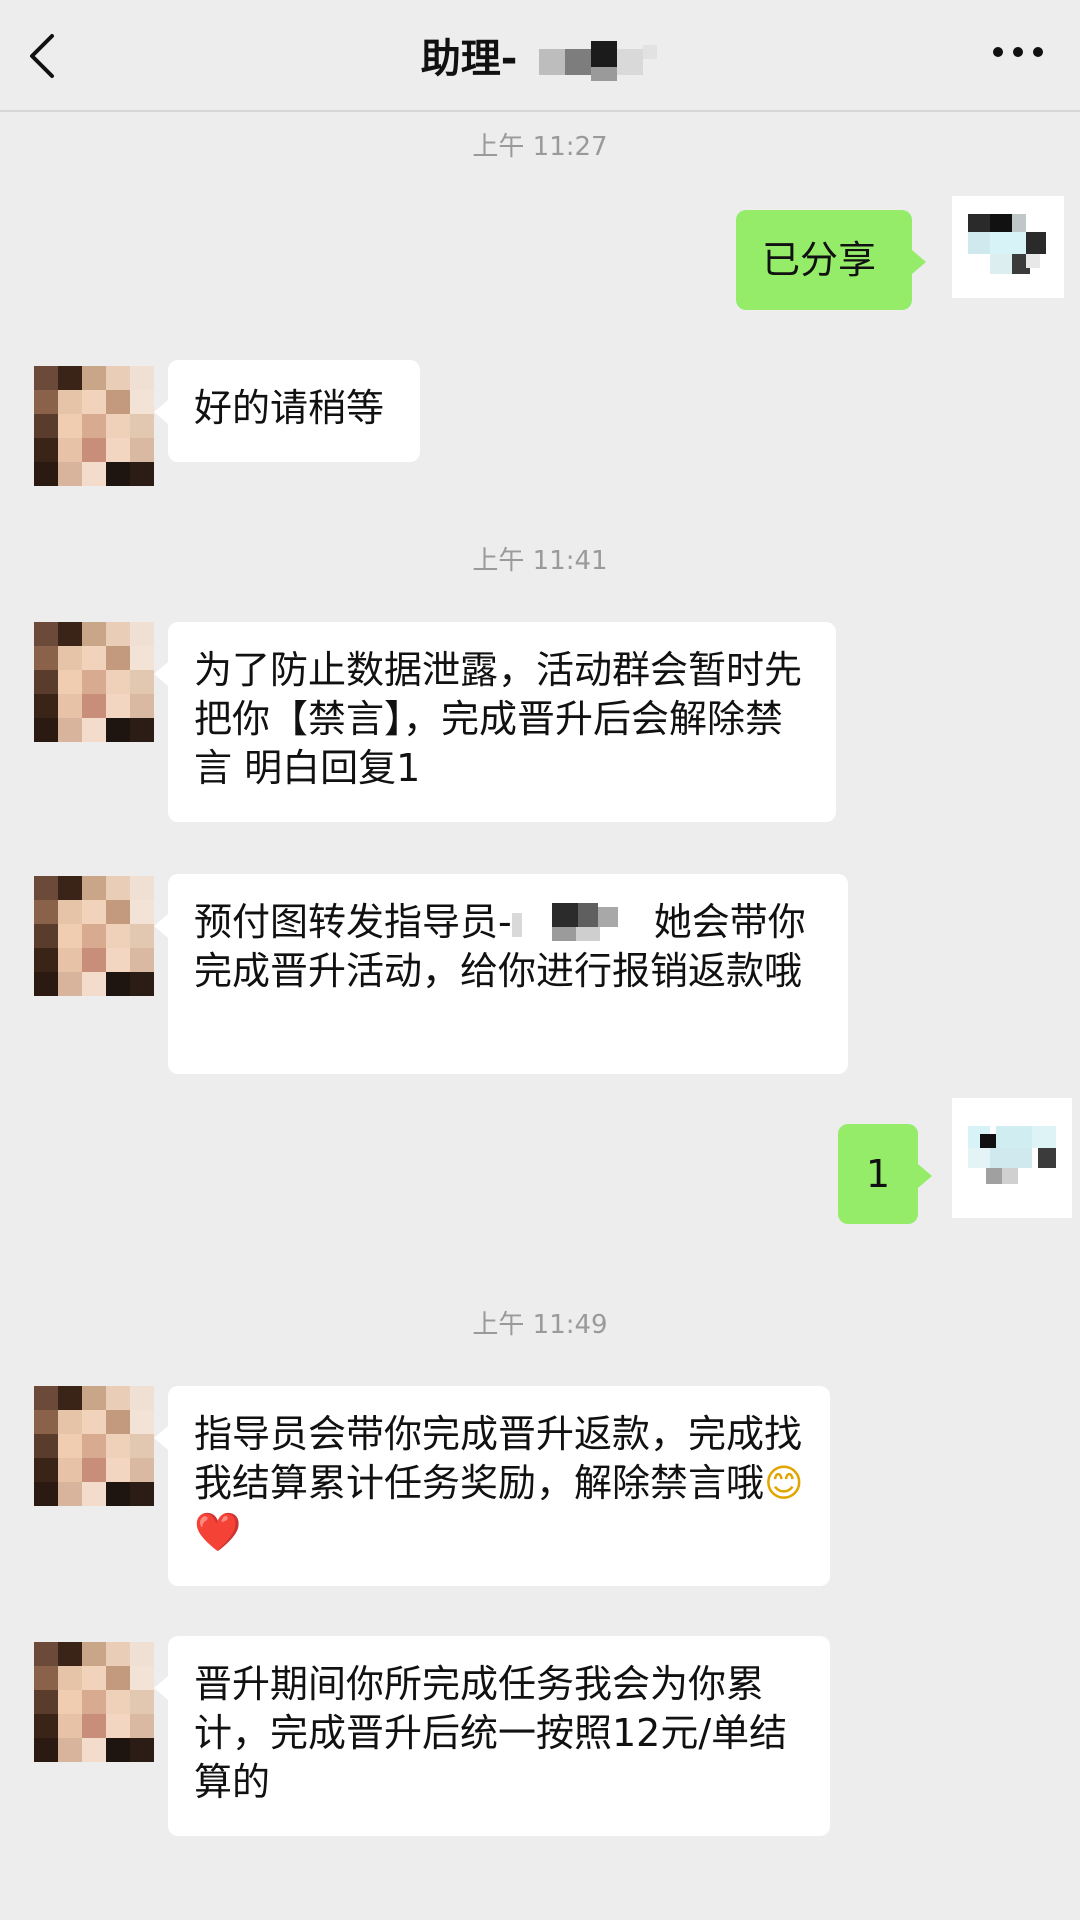 The image size is (1080, 1920). I want to click on message-bubble-incoming: 为了防止数据泄露，活动群会暂时先把你【禁言】，完成晋升后会解除禁言 明白回复1, so click(495, 722).